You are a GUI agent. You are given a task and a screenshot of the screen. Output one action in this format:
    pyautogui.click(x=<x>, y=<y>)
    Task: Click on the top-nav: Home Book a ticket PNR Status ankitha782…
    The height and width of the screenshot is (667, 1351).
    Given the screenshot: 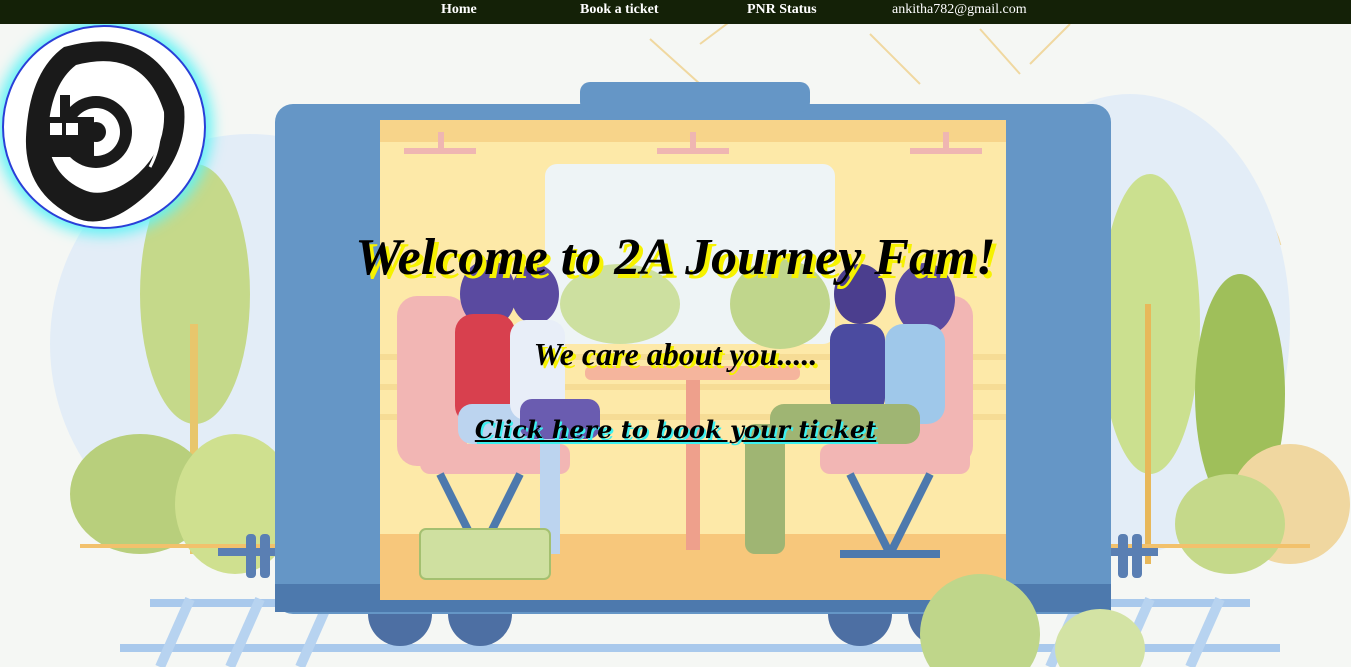 What is the action you would take?
    pyautogui.click(x=675, y=12)
    